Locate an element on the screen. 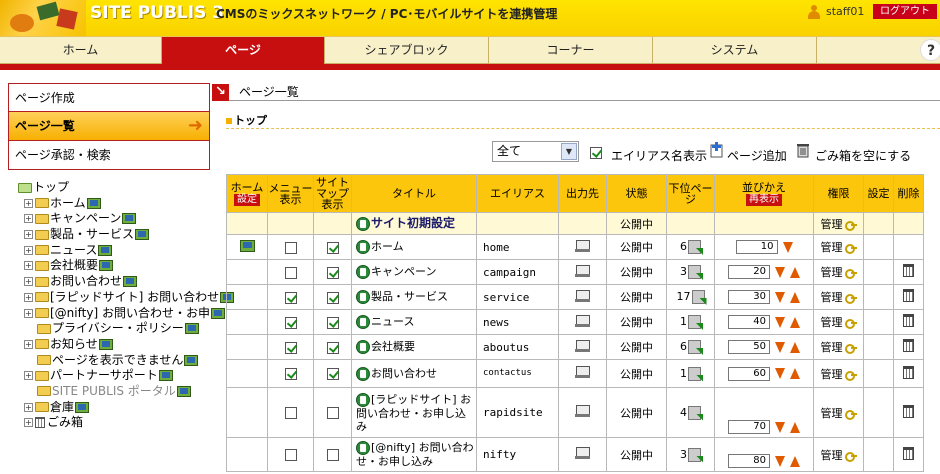 The image size is (940, 474). tab-home: ホーム is located at coordinates (81, 50).